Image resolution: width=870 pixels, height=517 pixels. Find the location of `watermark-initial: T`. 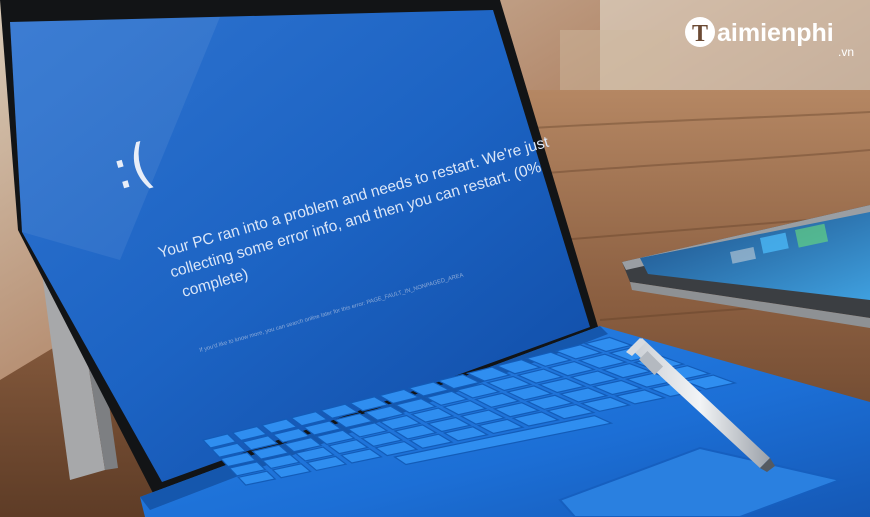

watermark-initial: T is located at coordinates (700, 34).